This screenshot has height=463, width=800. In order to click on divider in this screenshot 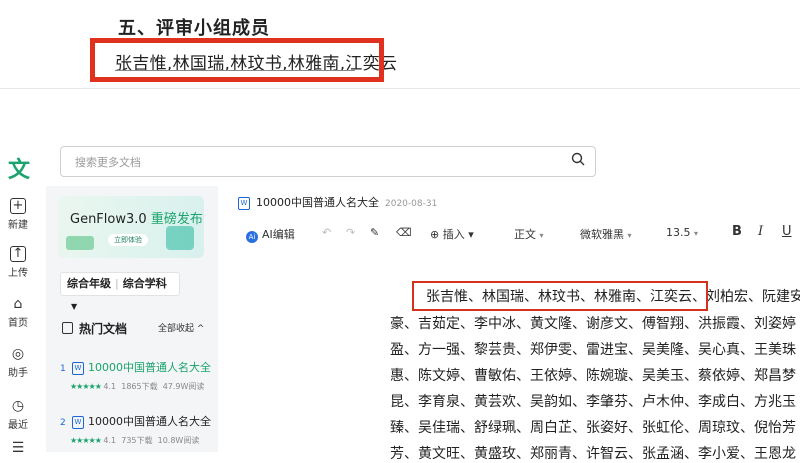, I will do `click(400, 88)`.